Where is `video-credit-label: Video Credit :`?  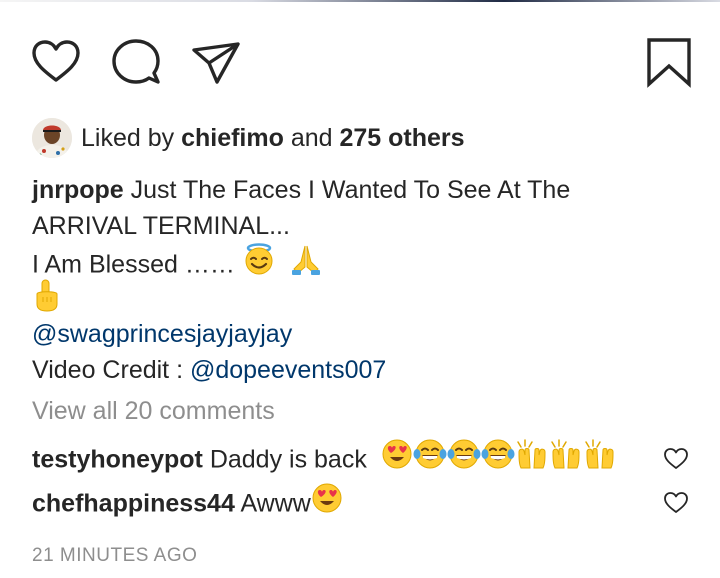
video-credit-label: Video Credit : is located at coordinates (108, 370).